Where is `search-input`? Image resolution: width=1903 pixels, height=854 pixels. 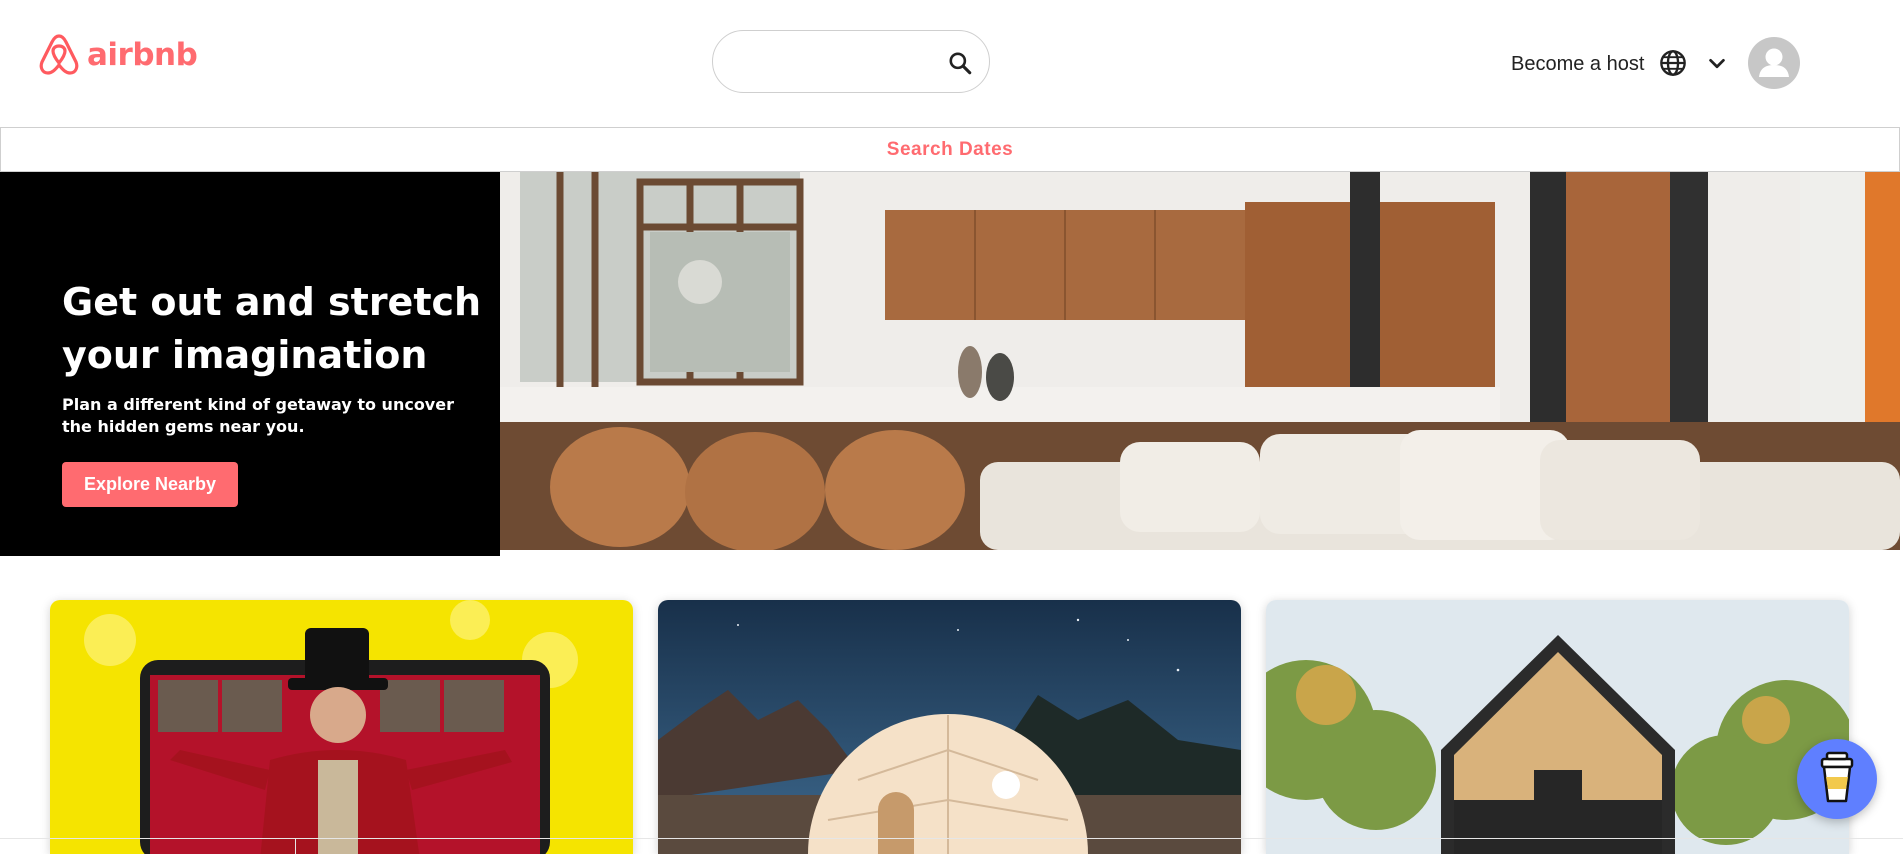
search-input is located at coordinates (834, 63).